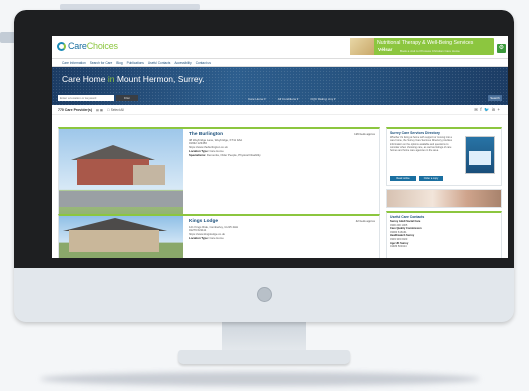 The width and height of the screenshot is (529, 391). I want to click on carechoices-logo: CareChoices, so click(87, 46).